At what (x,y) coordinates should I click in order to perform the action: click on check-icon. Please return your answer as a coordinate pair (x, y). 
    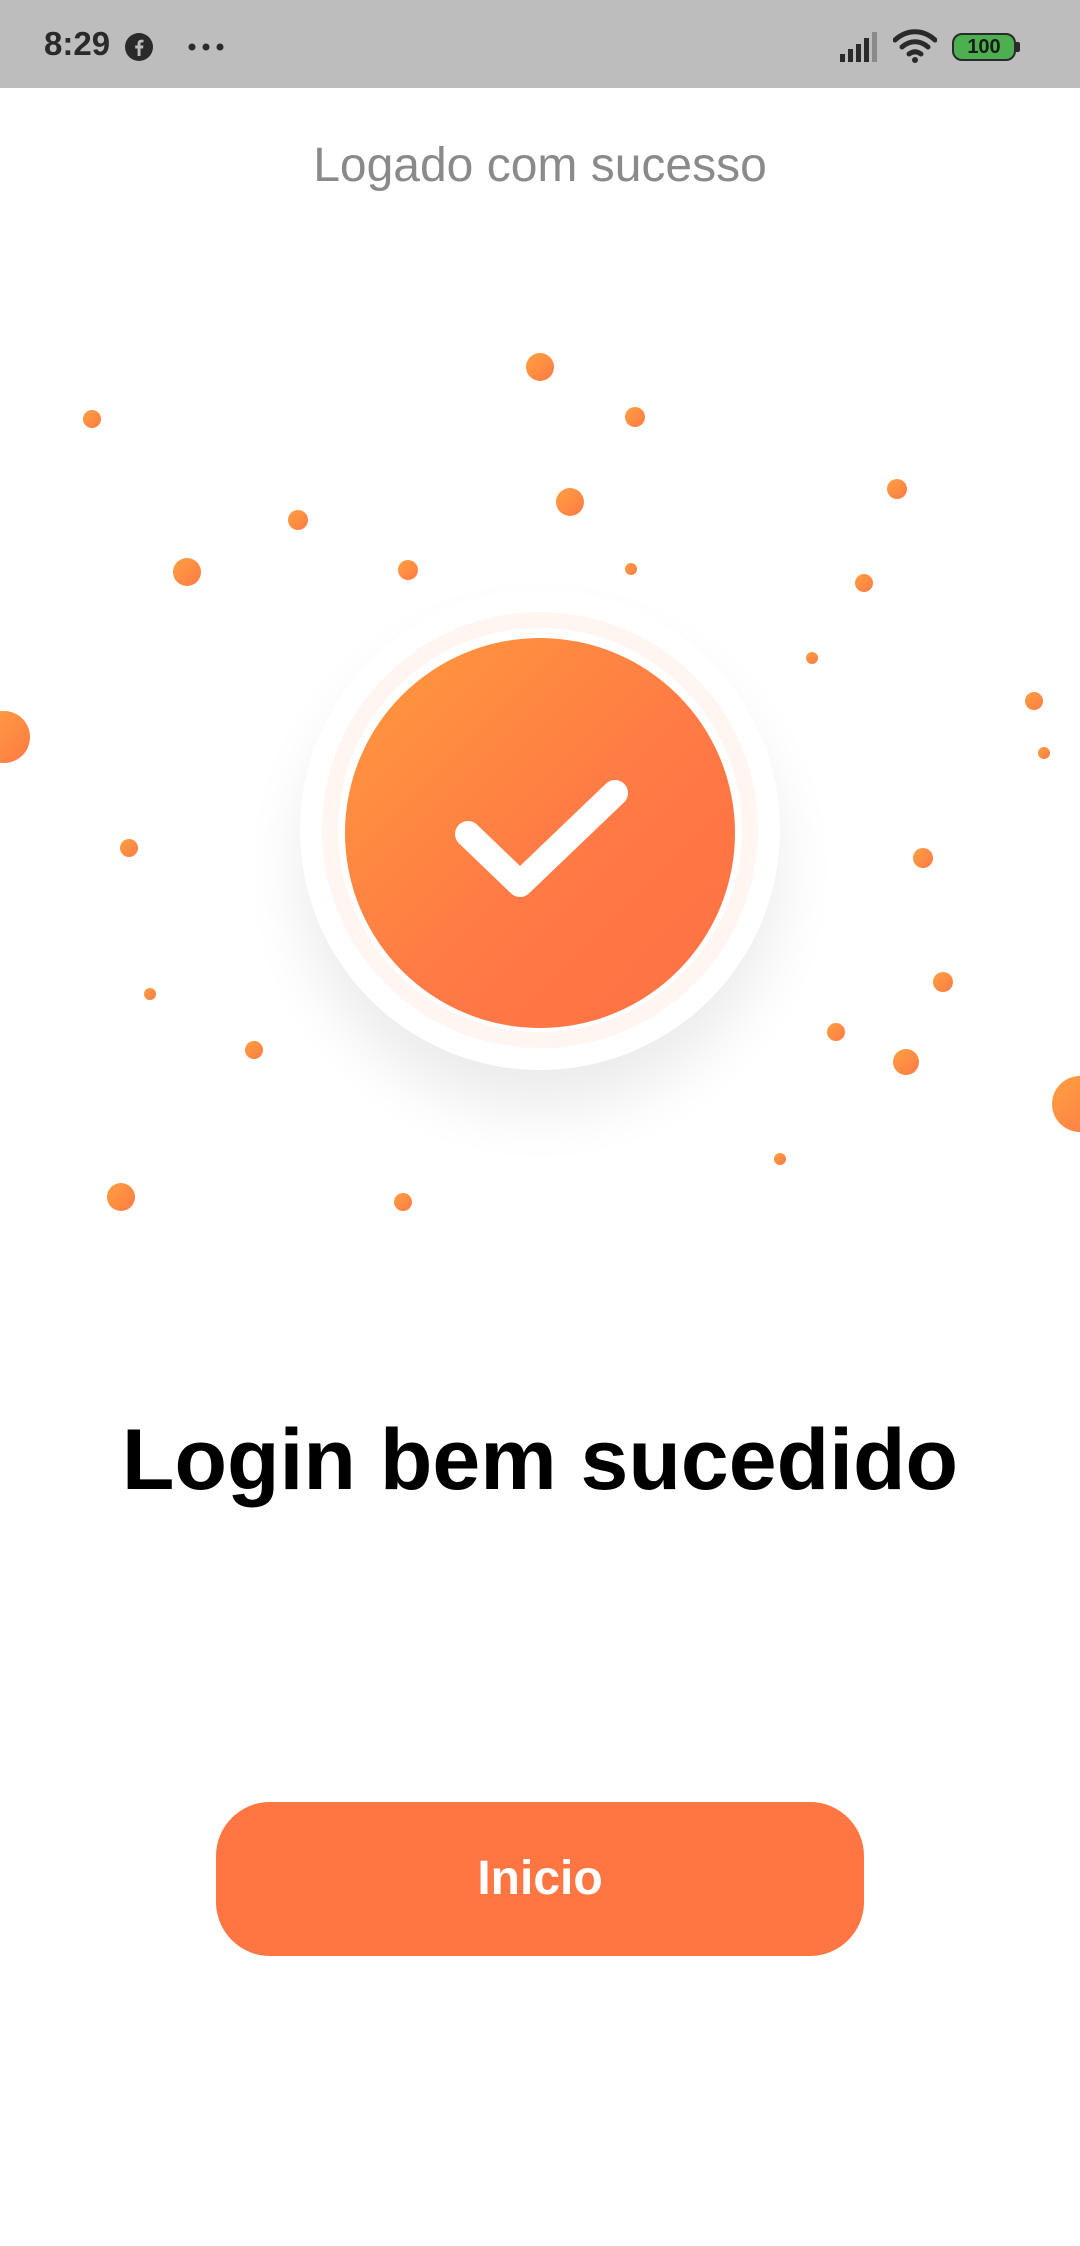
    Looking at the image, I should click on (541, 838).